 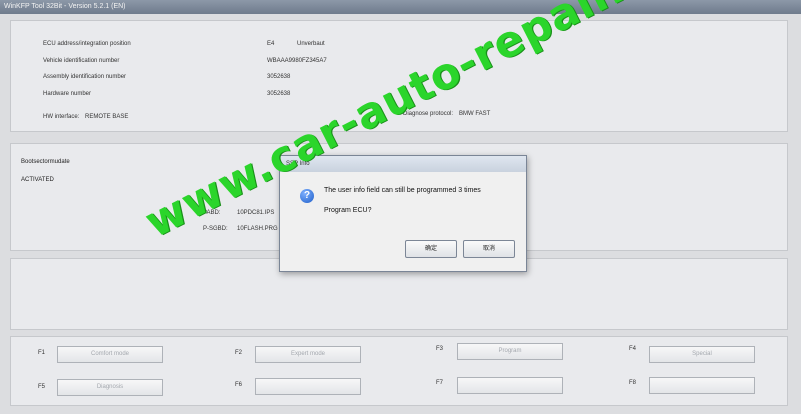 What do you see at coordinates (37, 180) in the screenshot?
I see `status-value: ACTIVATED` at bounding box center [37, 180].